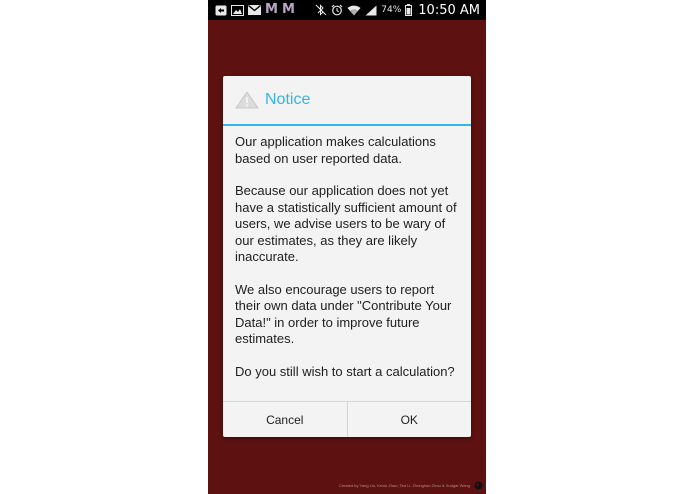 The height and width of the screenshot is (494, 695). What do you see at coordinates (288, 99) in the screenshot?
I see `dialog-title: Notice` at bounding box center [288, 99].